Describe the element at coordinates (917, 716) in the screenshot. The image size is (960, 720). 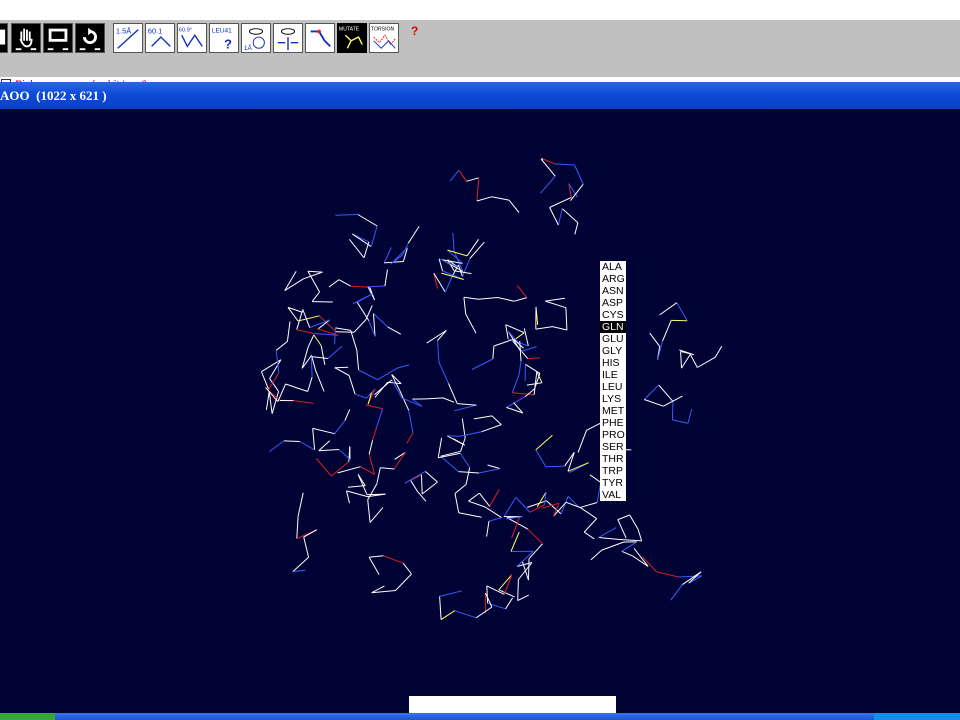
I see `system-tray` at that location.